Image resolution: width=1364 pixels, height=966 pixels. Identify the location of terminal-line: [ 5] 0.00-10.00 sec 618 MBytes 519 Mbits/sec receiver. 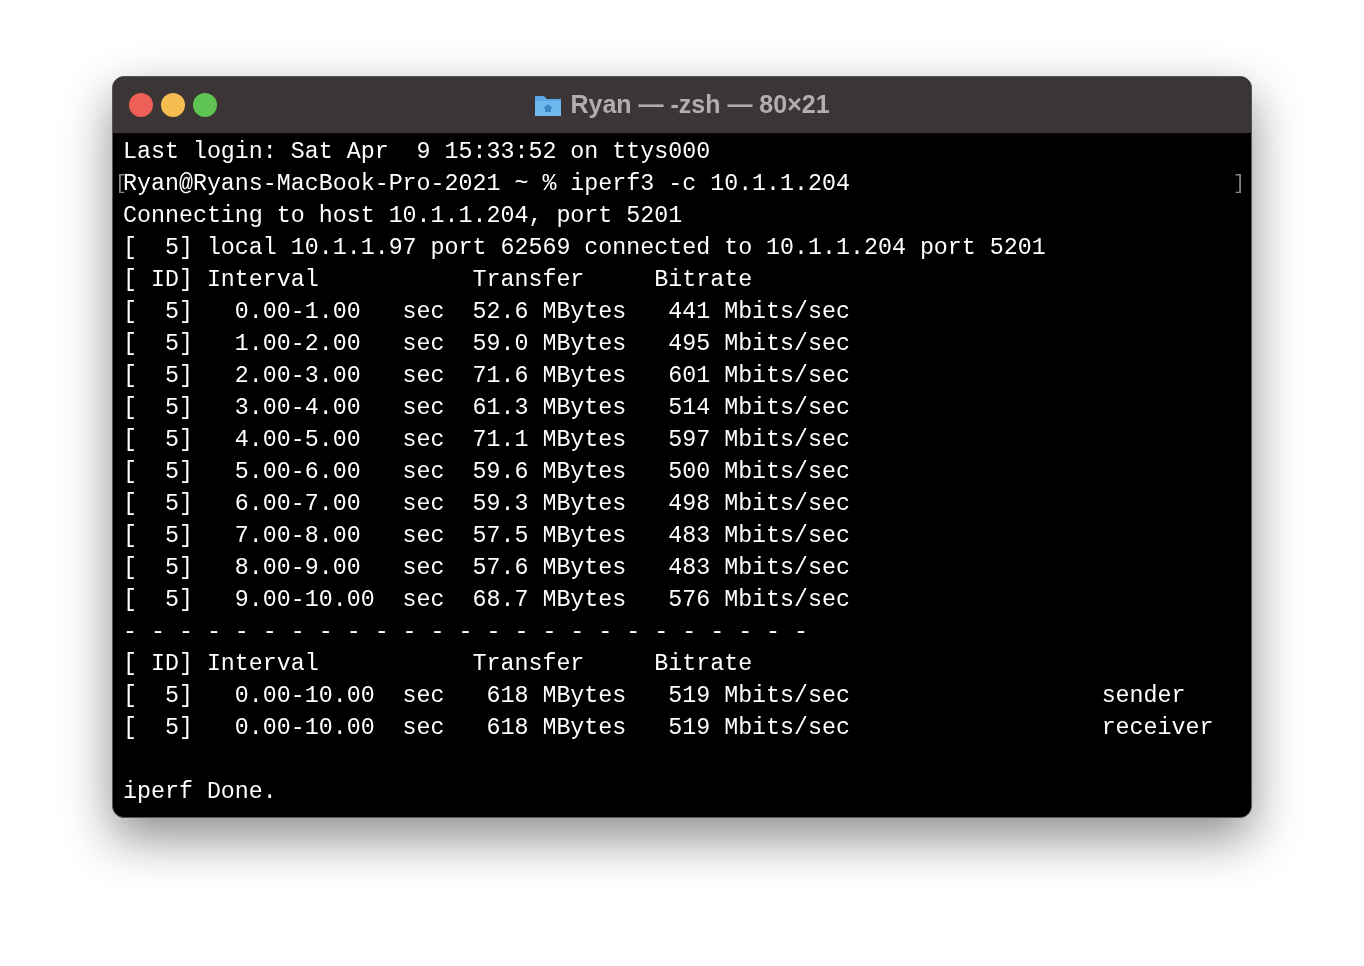
(668, 728).